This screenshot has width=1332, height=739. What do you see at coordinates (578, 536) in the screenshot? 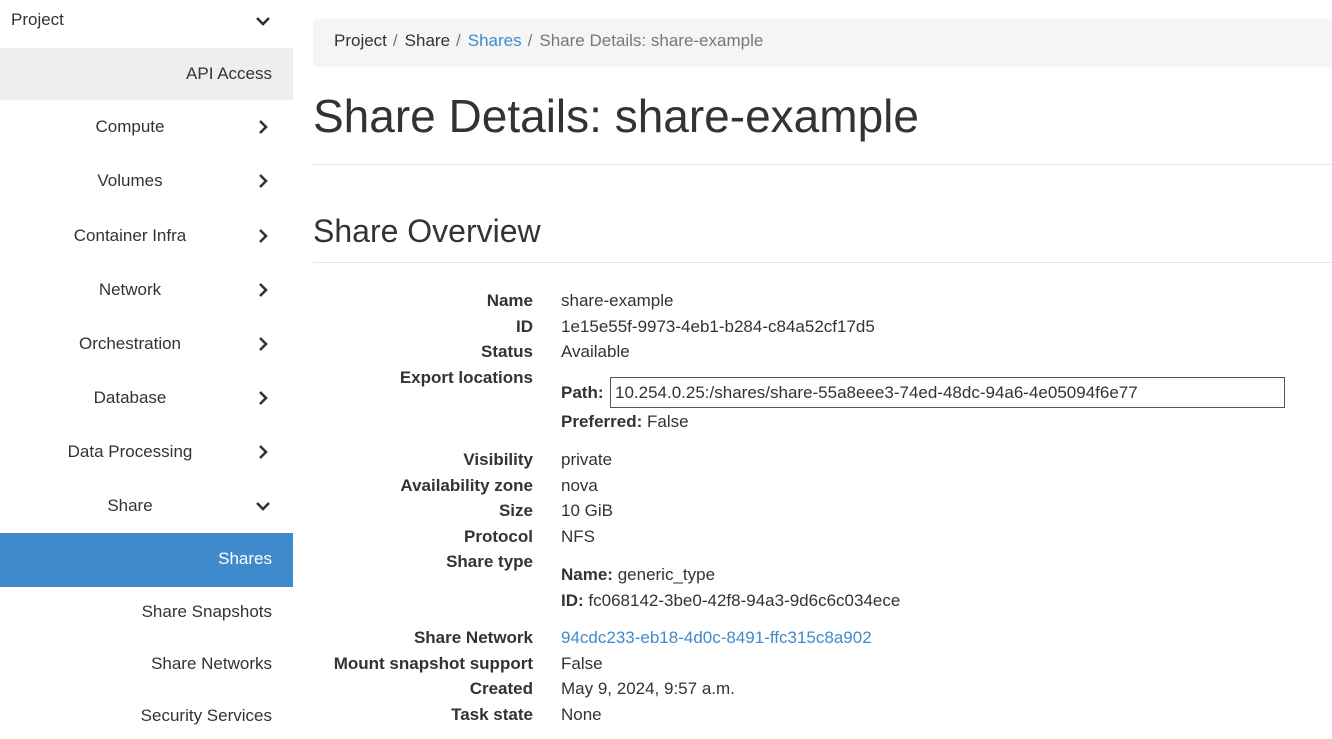
I see `value-protocol: NFS` at bounding box center [578, 536].